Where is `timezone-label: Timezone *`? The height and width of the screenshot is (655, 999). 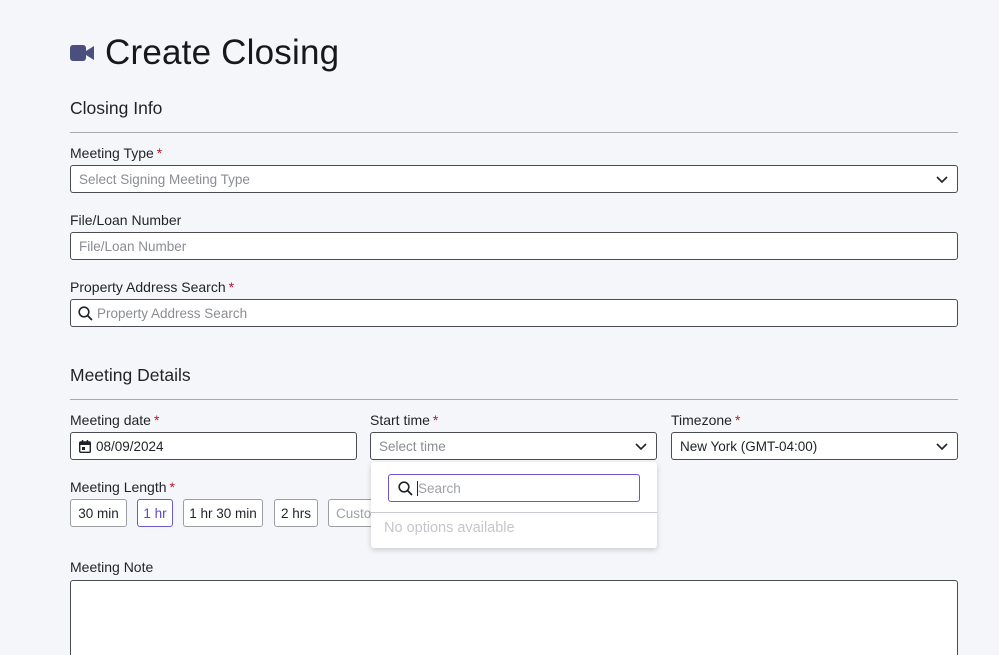 timezone-label: Timezone * is located at coordinates (706, 420).